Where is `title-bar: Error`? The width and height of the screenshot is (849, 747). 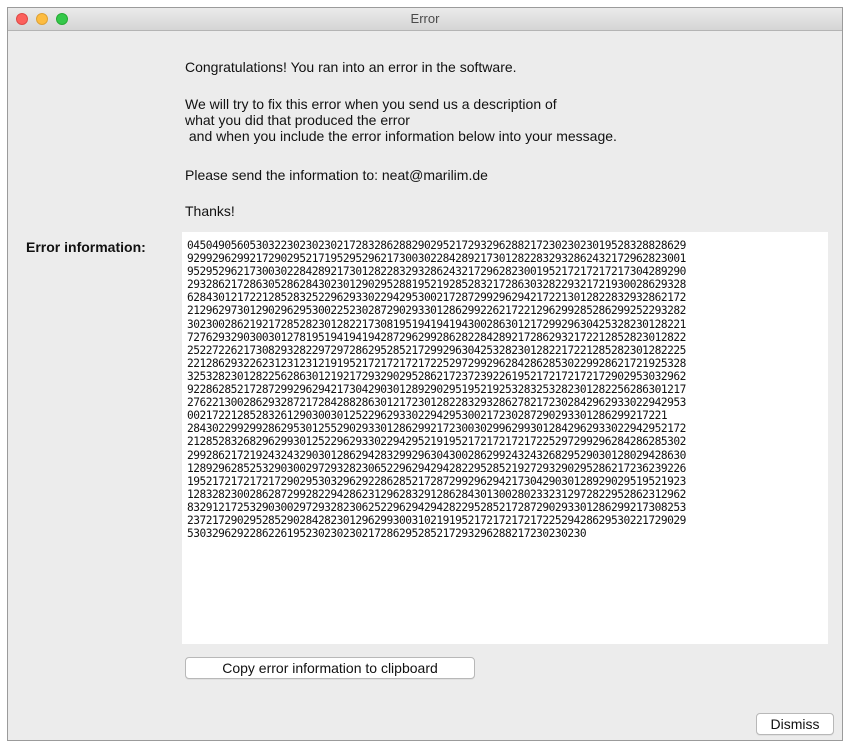
title-bar: Error is located at coordinates (425, 19).